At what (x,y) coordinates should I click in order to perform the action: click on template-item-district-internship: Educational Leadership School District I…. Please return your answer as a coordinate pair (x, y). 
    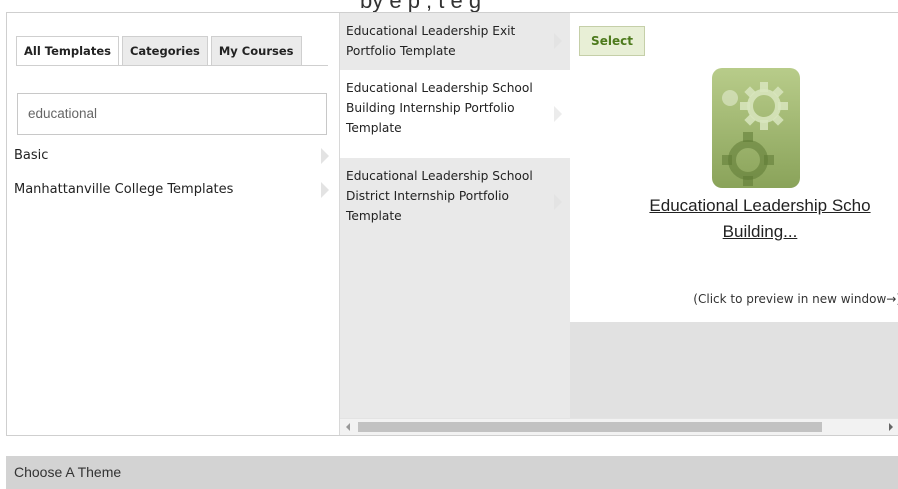
    Looking at the image, I should click on (455, 202).